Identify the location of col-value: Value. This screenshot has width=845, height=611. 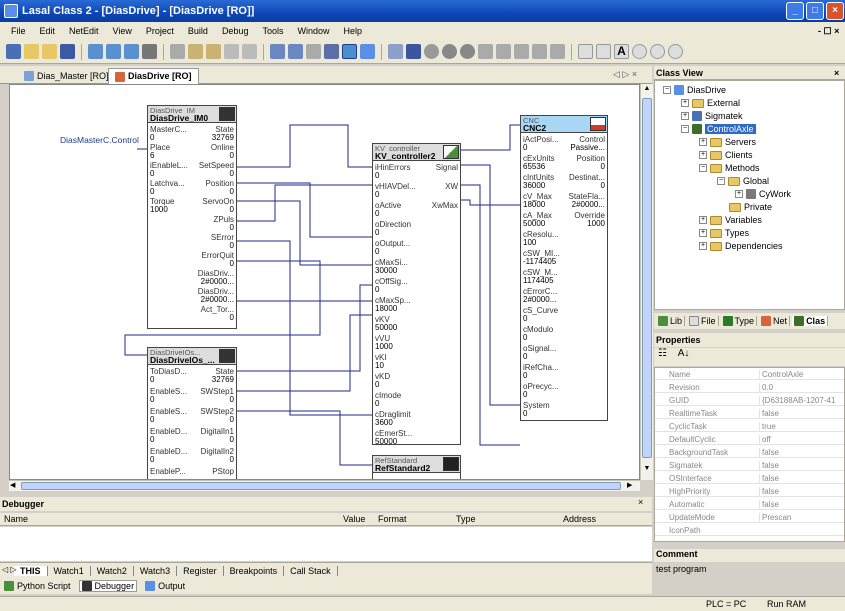
(354, 519).